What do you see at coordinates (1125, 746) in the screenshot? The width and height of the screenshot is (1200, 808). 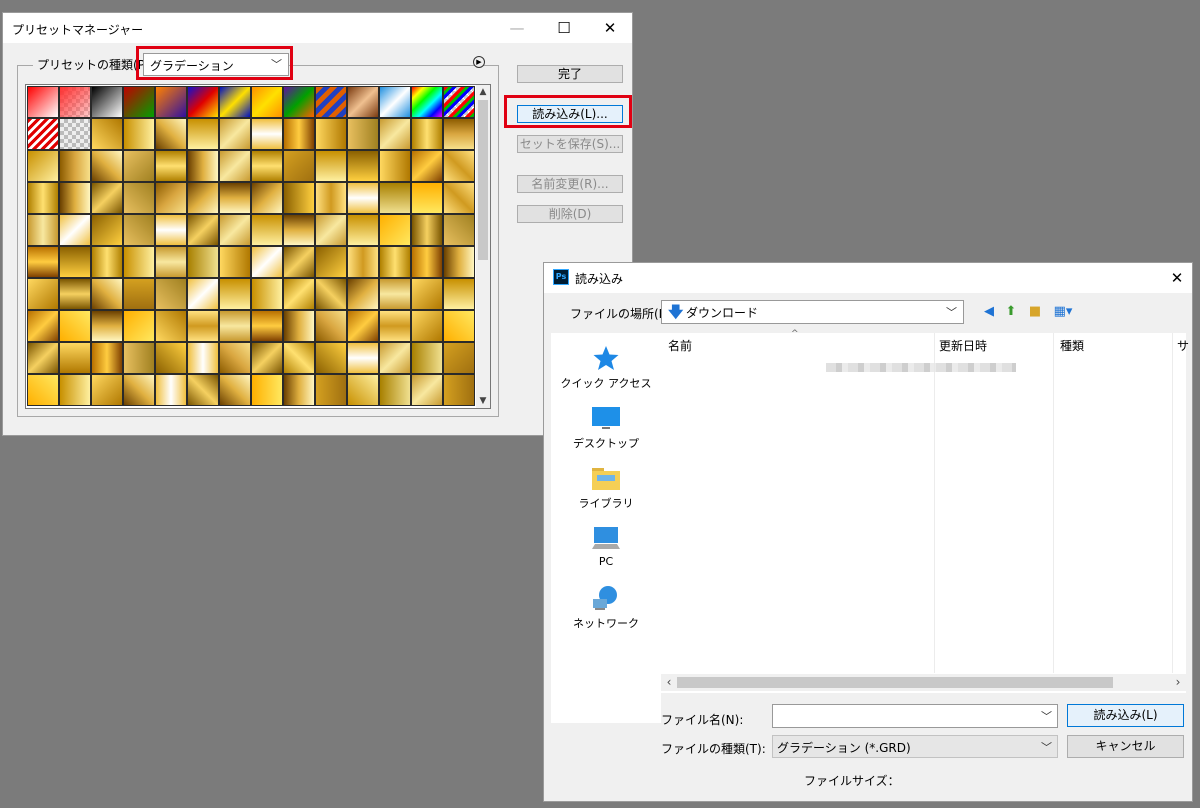 I see `cancel-button: キャンセル` at bounding box center [1125, 746].